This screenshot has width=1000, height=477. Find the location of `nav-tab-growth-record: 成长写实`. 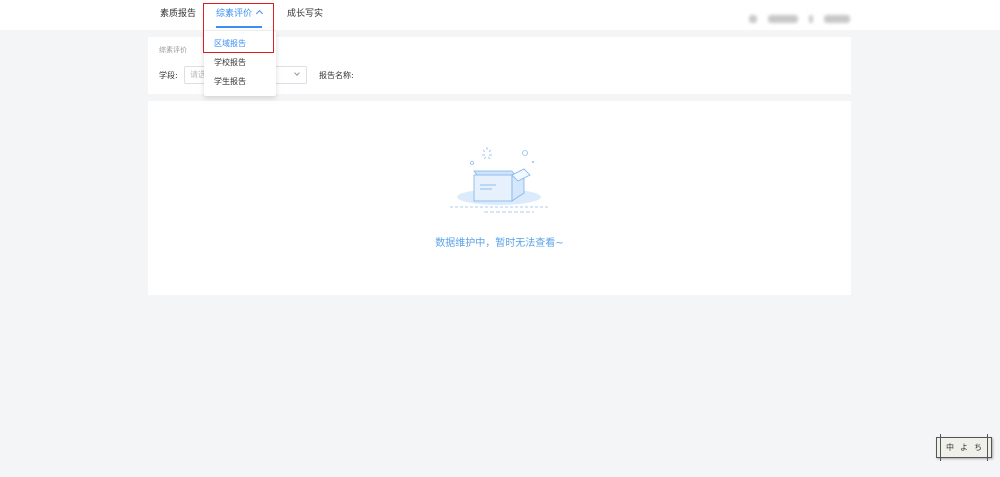

nav-tab-growth-record: 成长写实 is located at coordinates (305, 14).